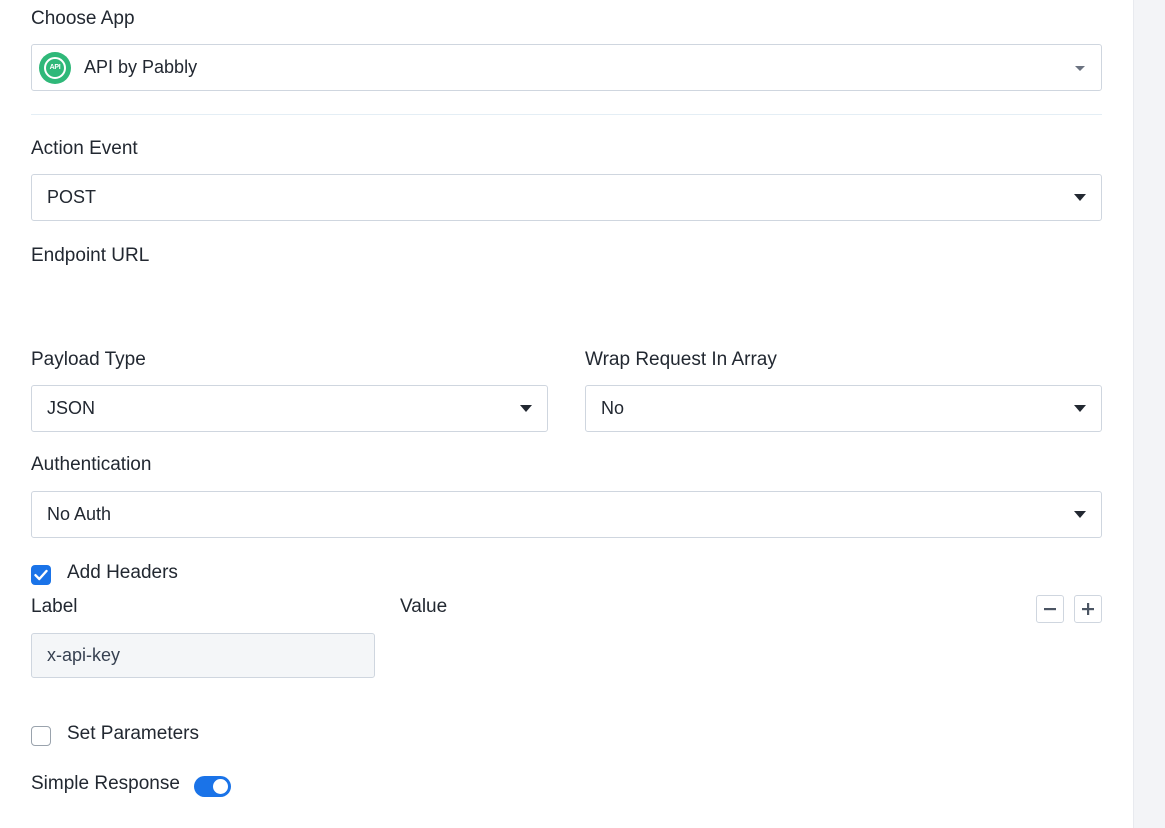 This screenshot has height=828, width=1165. What do you see at coordinates (84, 148) in the screenshot?
I see `action-event-label: Action Event` at bounding box center [84, 148].